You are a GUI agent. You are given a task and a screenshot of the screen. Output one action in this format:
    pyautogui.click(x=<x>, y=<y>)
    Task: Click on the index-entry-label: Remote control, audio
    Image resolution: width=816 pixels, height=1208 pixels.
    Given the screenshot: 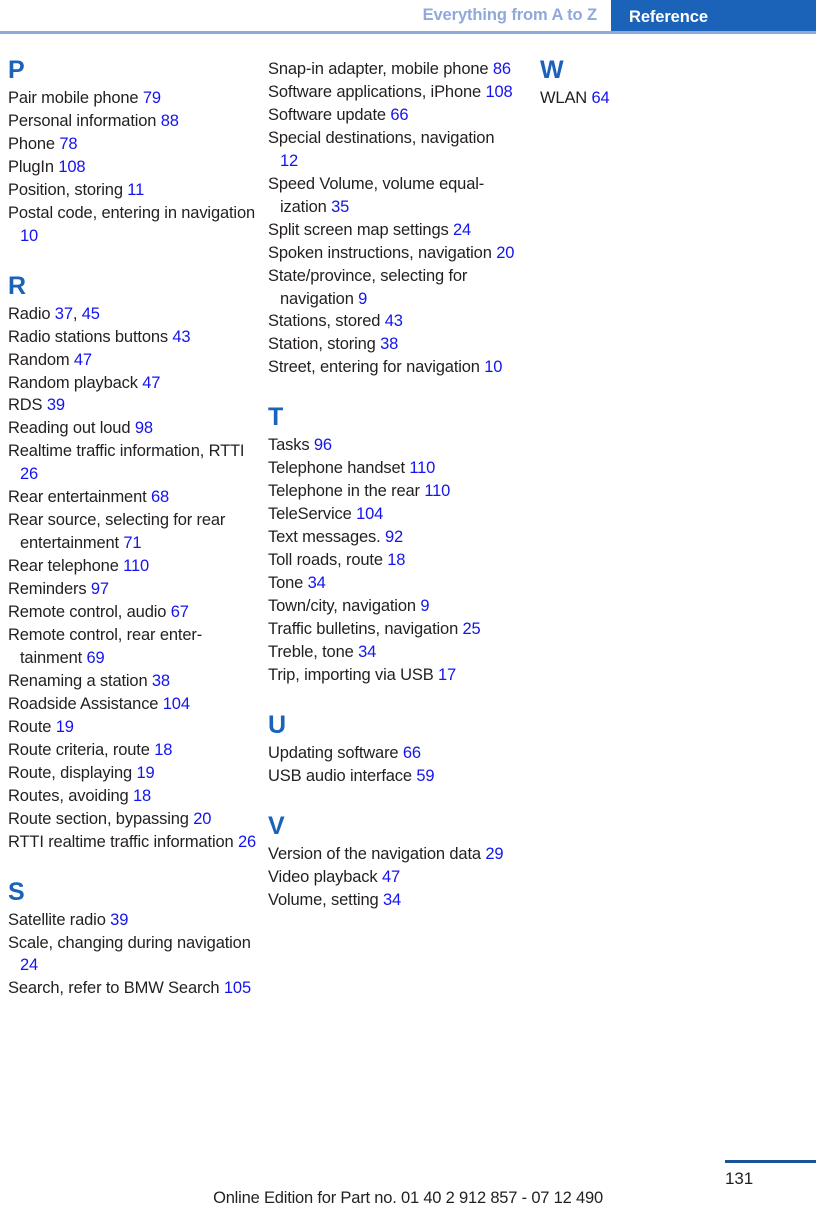 What is the action you would take?
    pyautogui.click(x=89, y=612)
    